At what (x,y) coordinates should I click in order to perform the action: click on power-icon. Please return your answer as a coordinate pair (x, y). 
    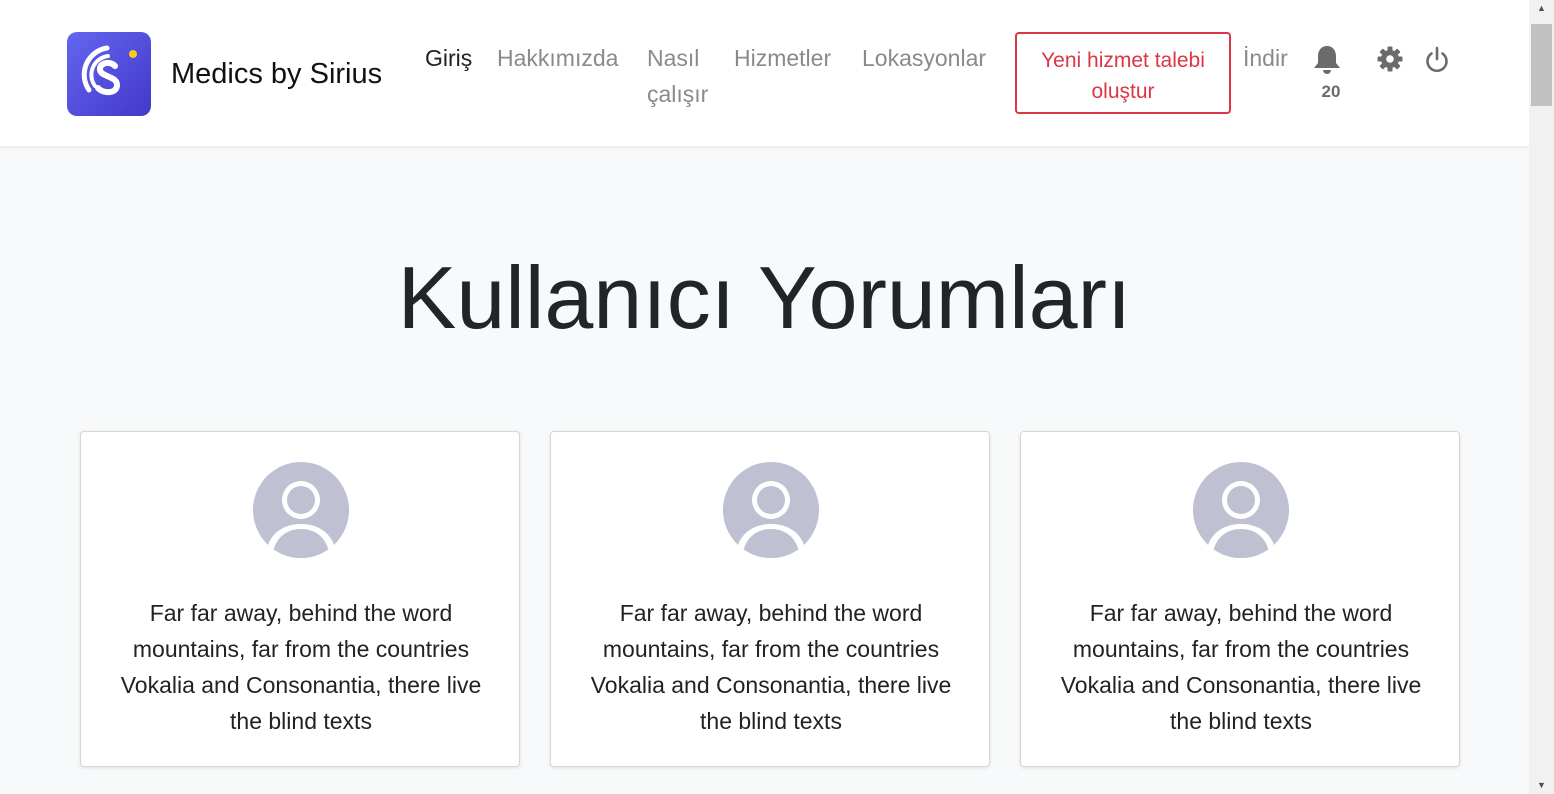
    Looking at the image, I should click on (1437, 62).